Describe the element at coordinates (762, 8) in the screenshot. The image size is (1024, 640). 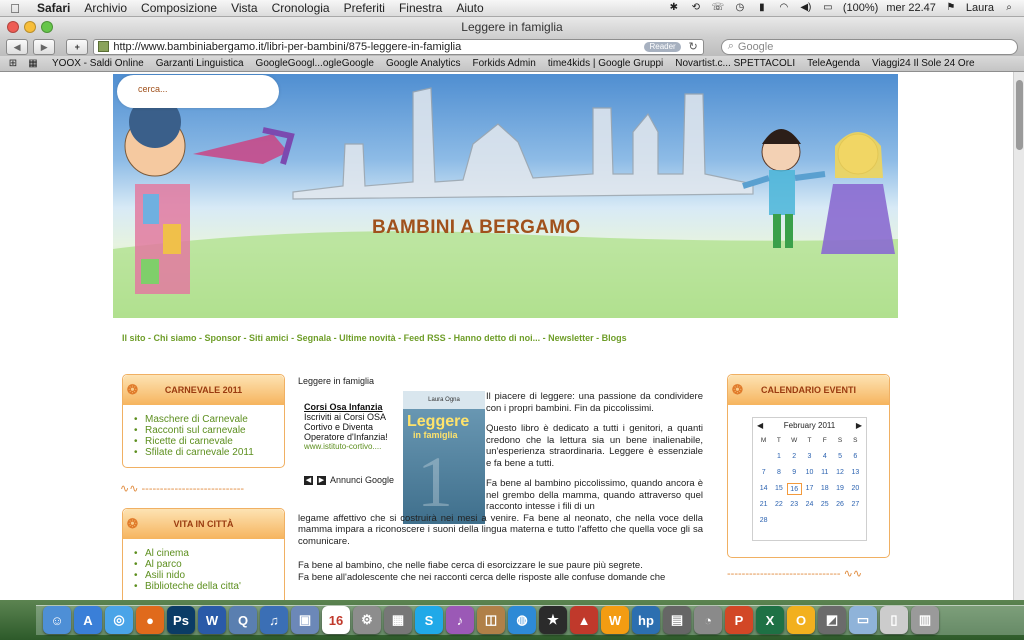
I see `notifier-icon: ▮` at that location.